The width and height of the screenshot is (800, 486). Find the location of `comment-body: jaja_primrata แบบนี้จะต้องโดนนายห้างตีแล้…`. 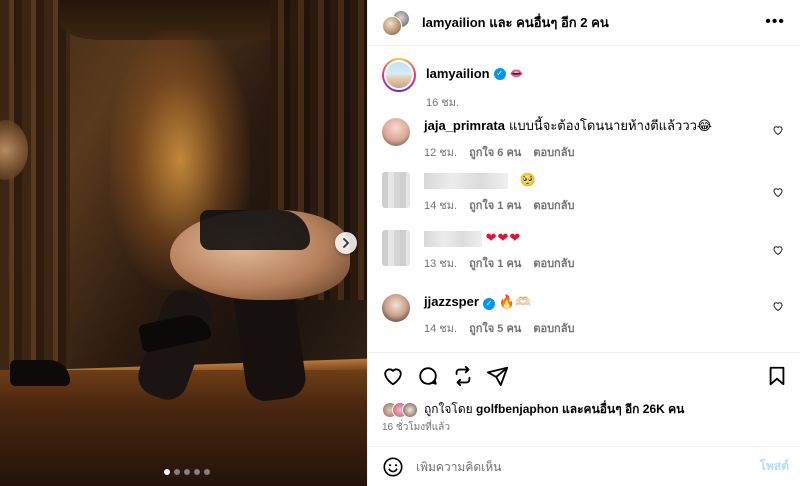

comment-body: jaja_primrata แบบนี้จะต้องโดนนายห้างตีแล้… is located at coordinates (568, 139).